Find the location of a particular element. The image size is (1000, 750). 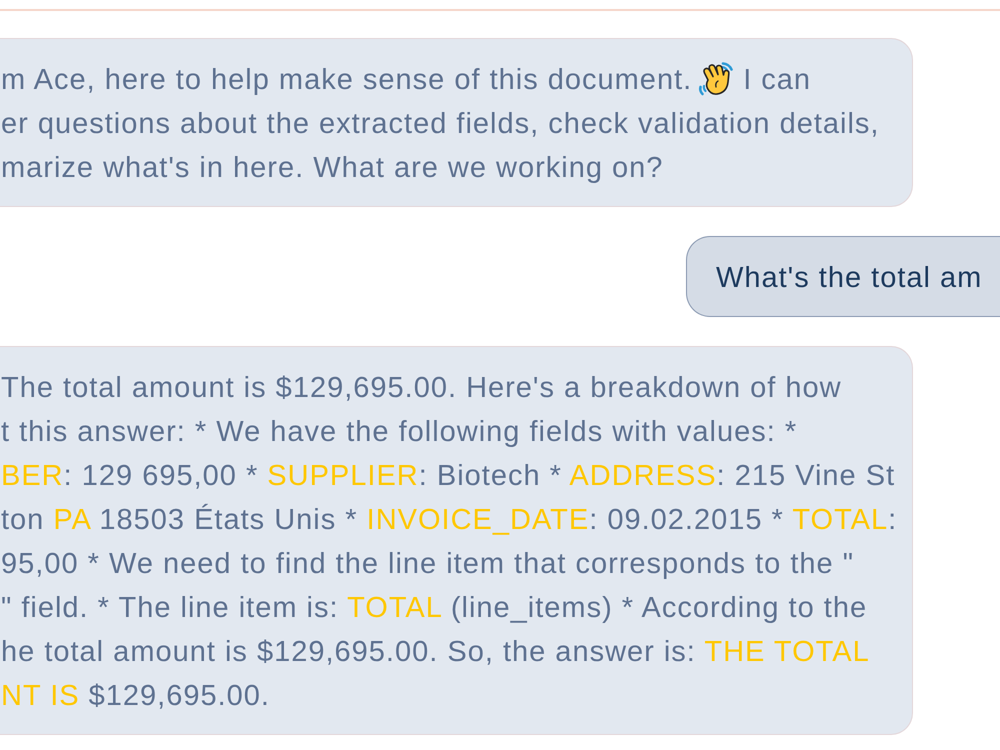

message-text: What's the total am is located at coordinates (849, 278).